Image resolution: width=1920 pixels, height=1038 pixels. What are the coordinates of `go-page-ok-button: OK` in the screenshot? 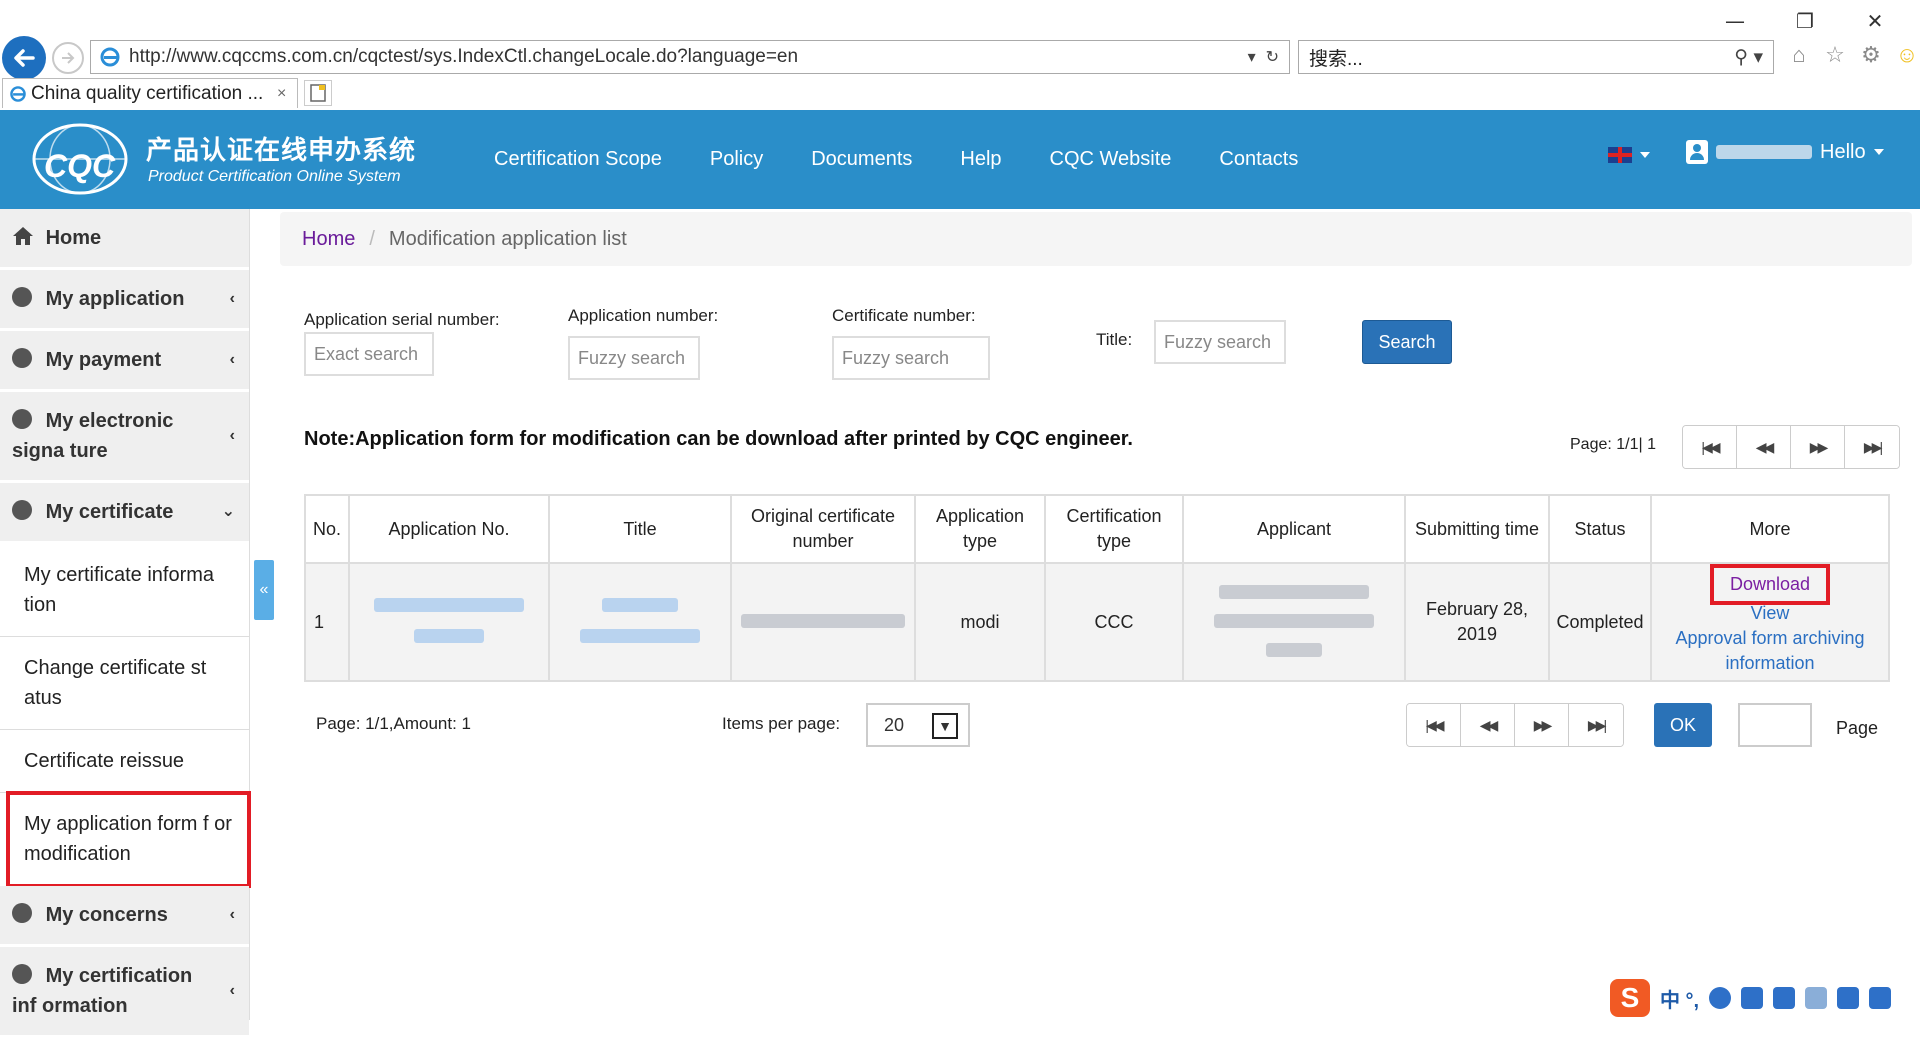 It's located at (1683, 725).